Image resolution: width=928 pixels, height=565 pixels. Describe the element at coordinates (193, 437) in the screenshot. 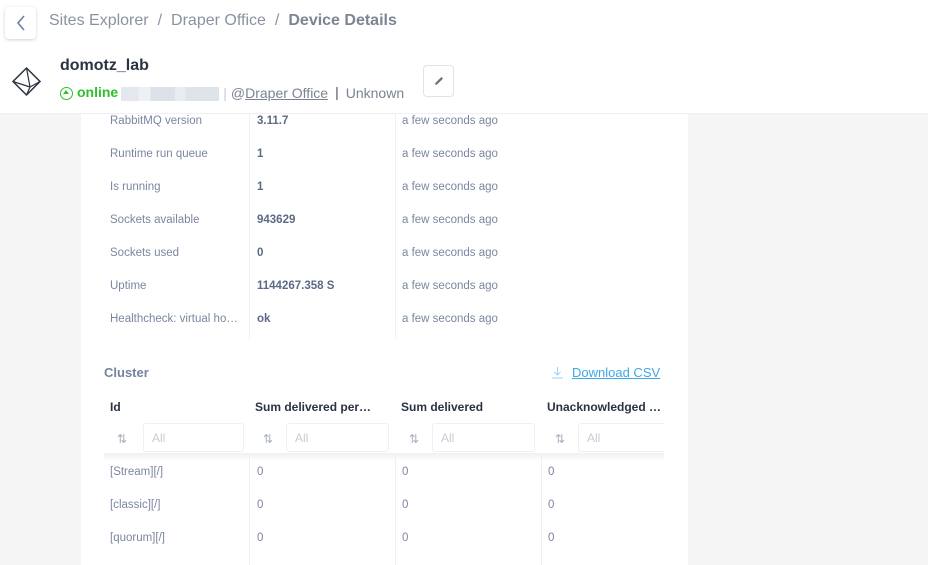

I see `filter-input-id` at that location.